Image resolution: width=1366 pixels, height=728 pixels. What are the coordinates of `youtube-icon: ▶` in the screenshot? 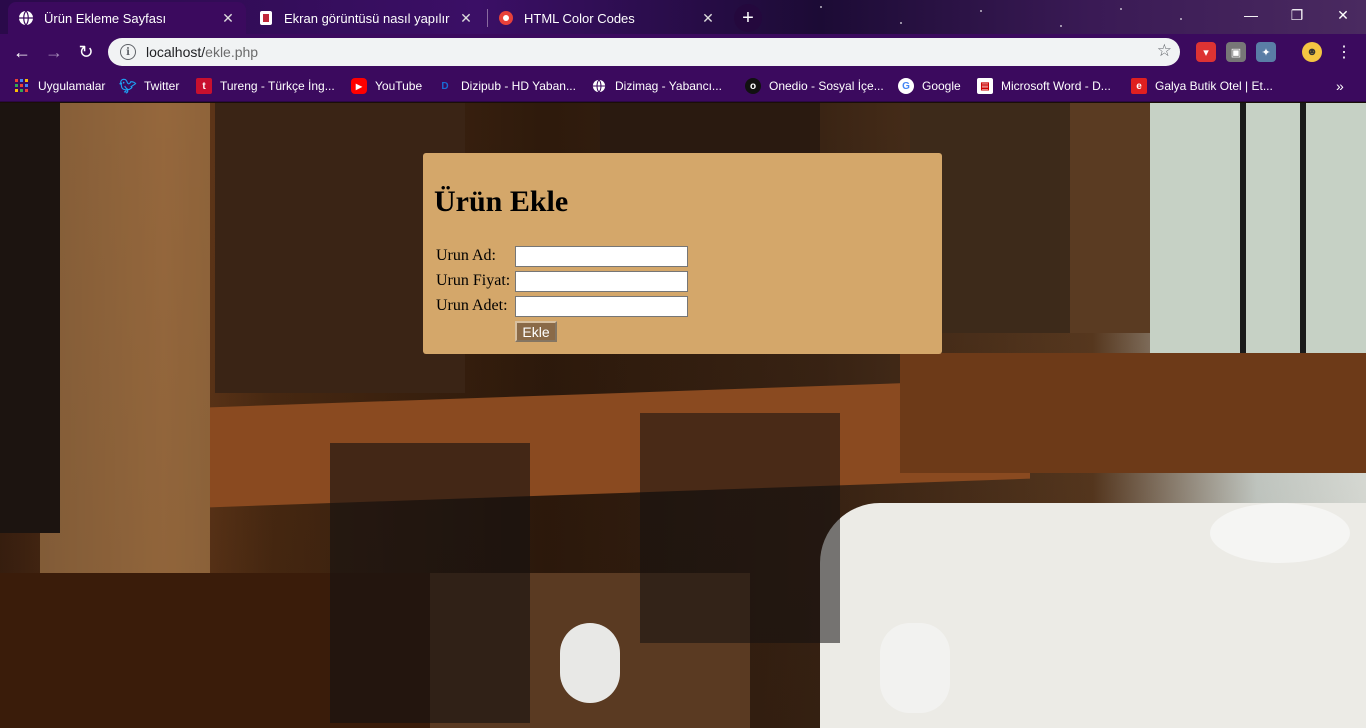 It's located at (359, 86).